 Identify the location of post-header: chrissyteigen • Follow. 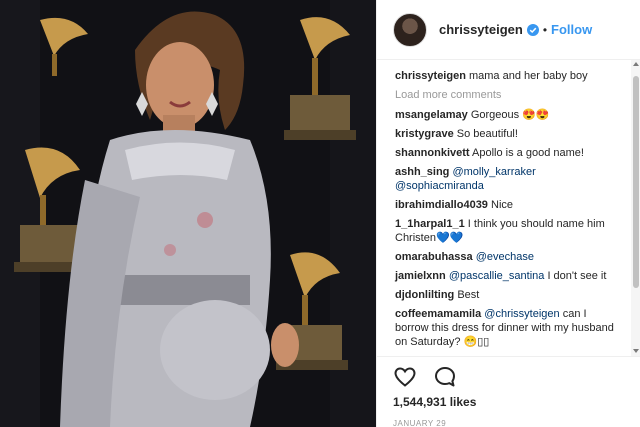
(508, 30).